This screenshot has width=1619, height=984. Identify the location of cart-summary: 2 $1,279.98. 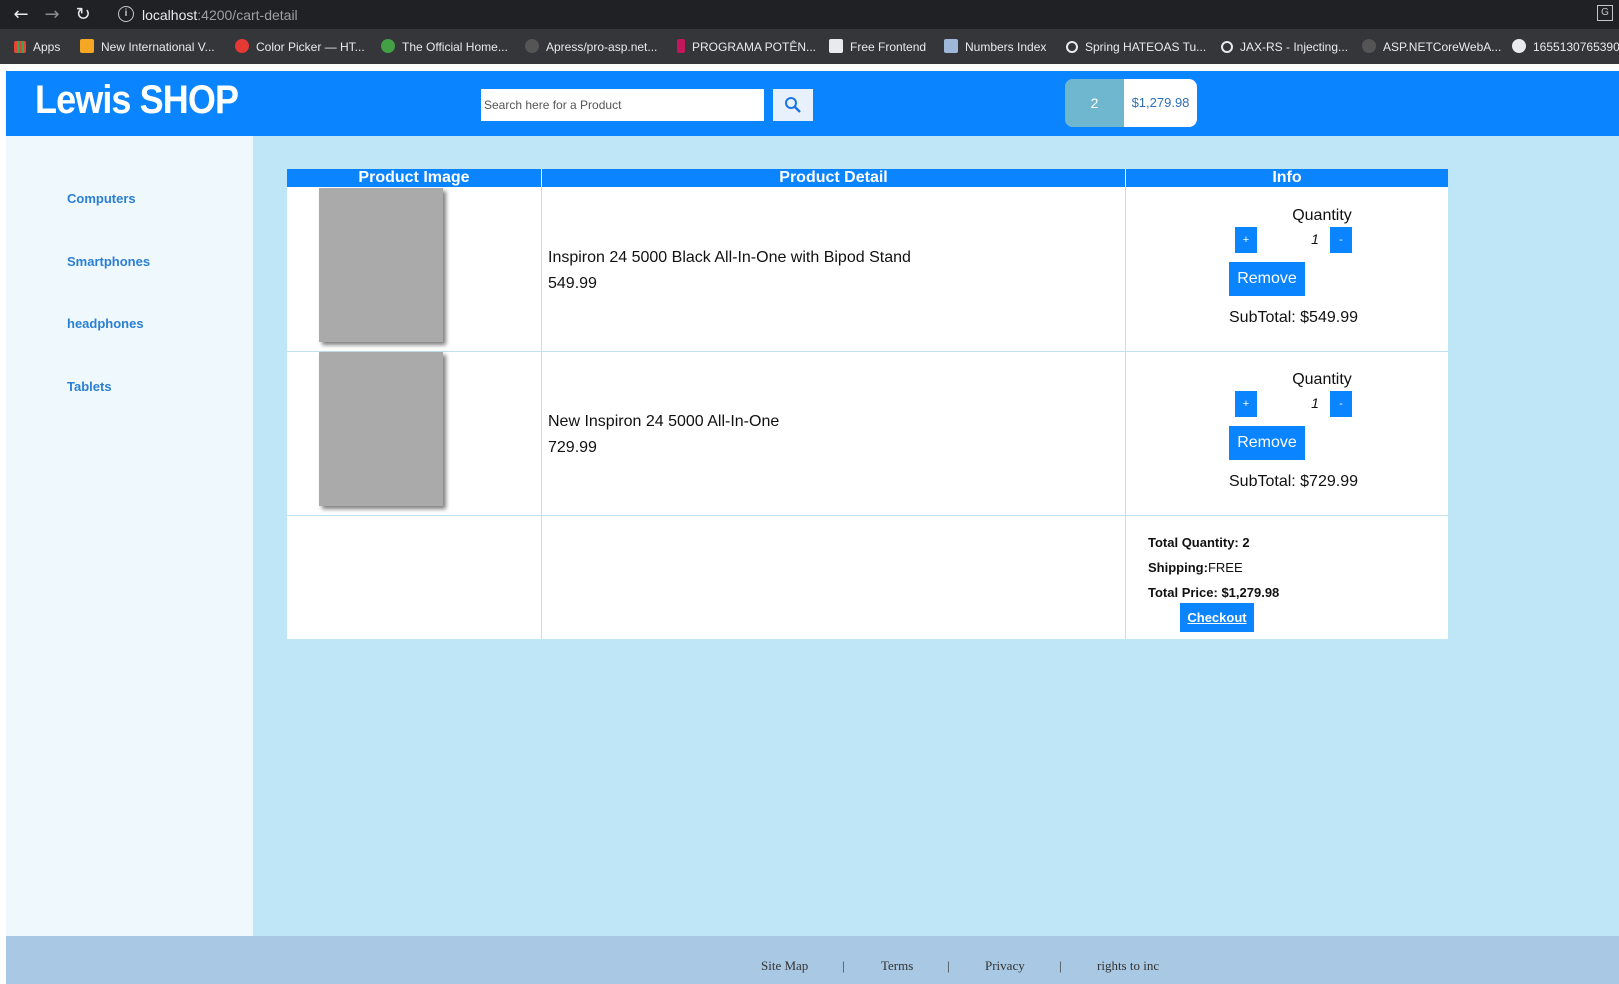
(1131, 103).